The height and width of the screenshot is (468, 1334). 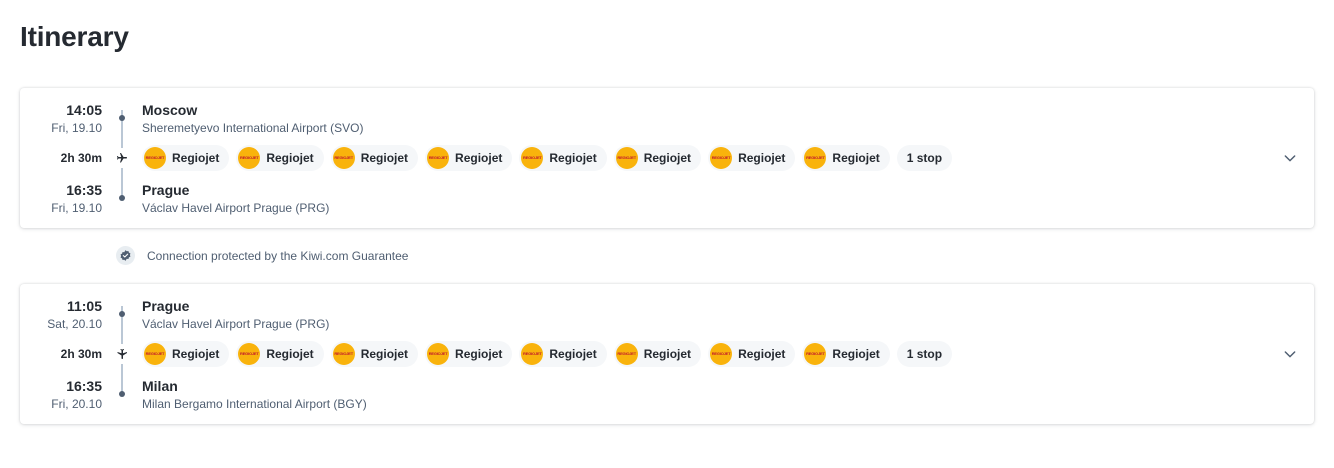 I want to click on arrival-station: Václav Havel Airport Prague (PRG), so click(x=236, y=208).